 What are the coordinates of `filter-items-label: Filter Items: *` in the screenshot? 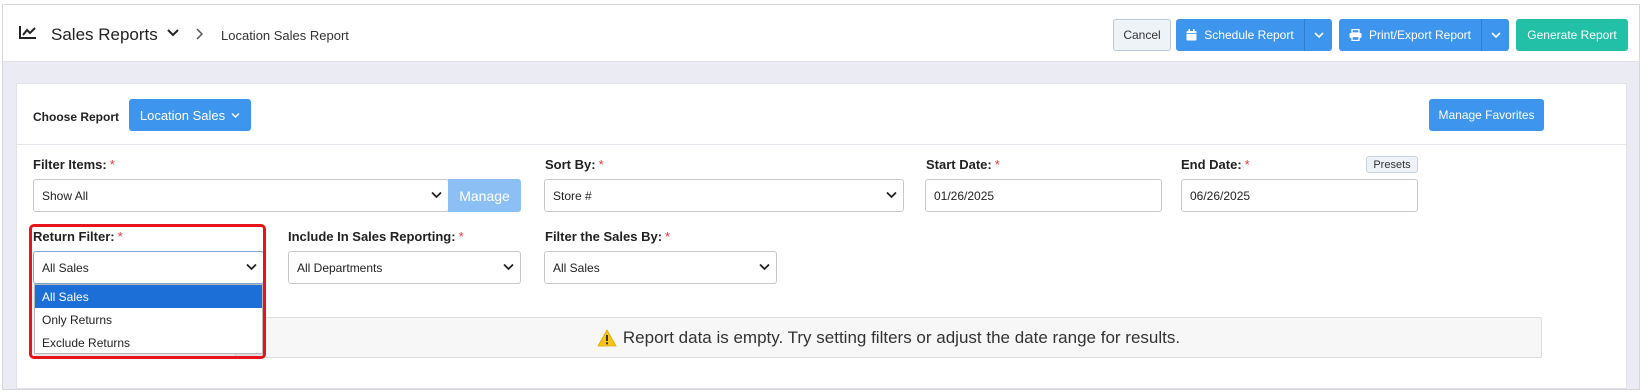 It's located at (74, 164).